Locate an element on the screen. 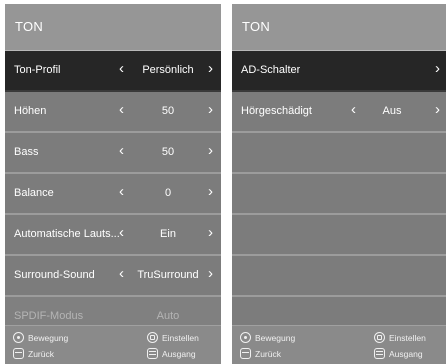 The width and height of the screenshot is (446, 364). menu-item-bass: Bass ‹ 50 › is located at coordinates (113, 153).